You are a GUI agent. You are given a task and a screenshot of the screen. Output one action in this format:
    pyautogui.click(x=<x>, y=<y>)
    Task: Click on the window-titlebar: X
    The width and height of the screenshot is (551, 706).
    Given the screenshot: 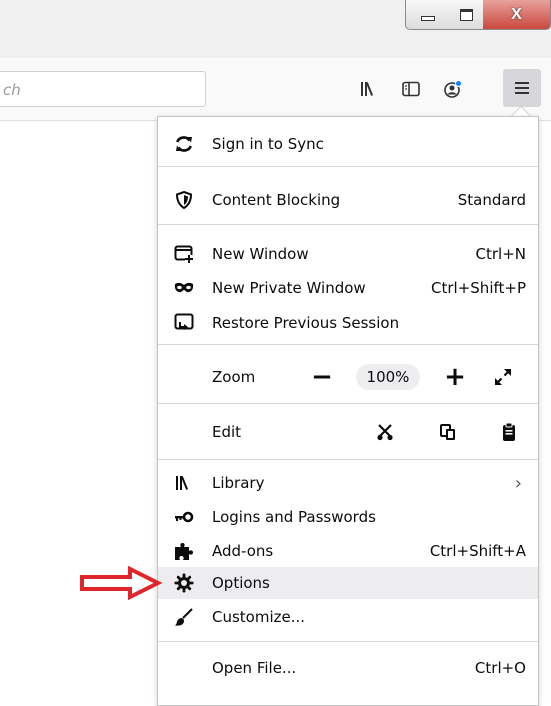 What is the action you would take?
    pyautogui.click(x=275, y=29)
    